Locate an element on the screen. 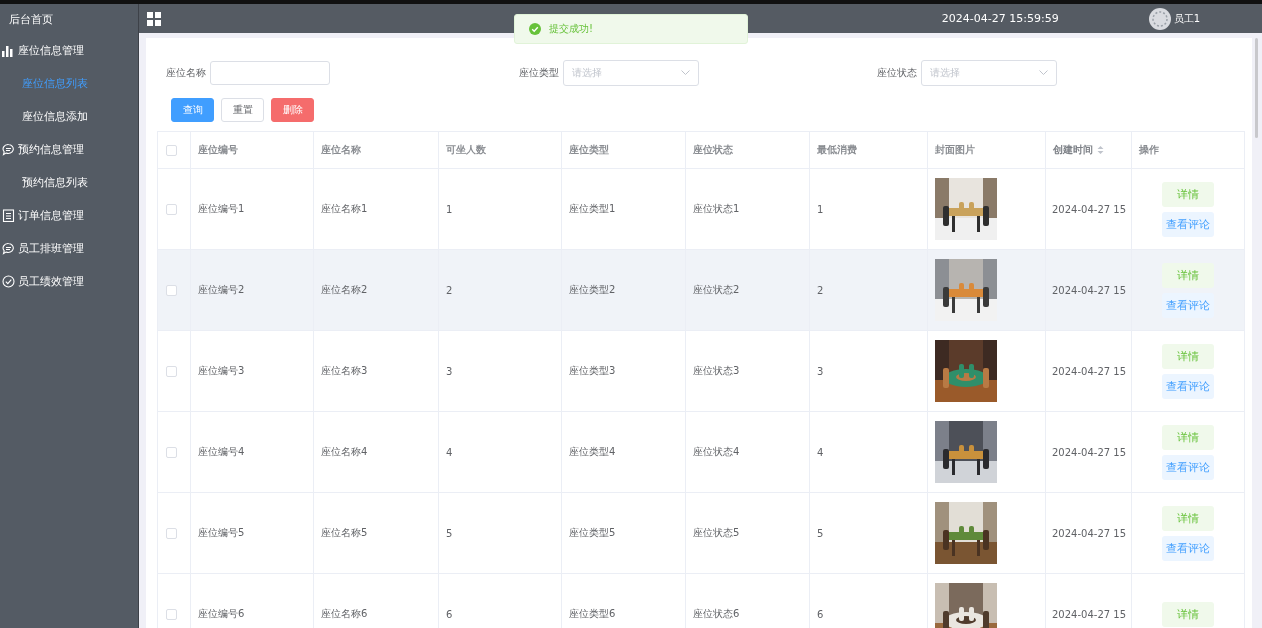 The height and width of the screenshot is (628, 1262). table-row: 座位编号5 座位名称5 5 座位类型5 座位状态5 5 2024-04-27 15 详情 查看评论 is located at coordinates (701, 533).